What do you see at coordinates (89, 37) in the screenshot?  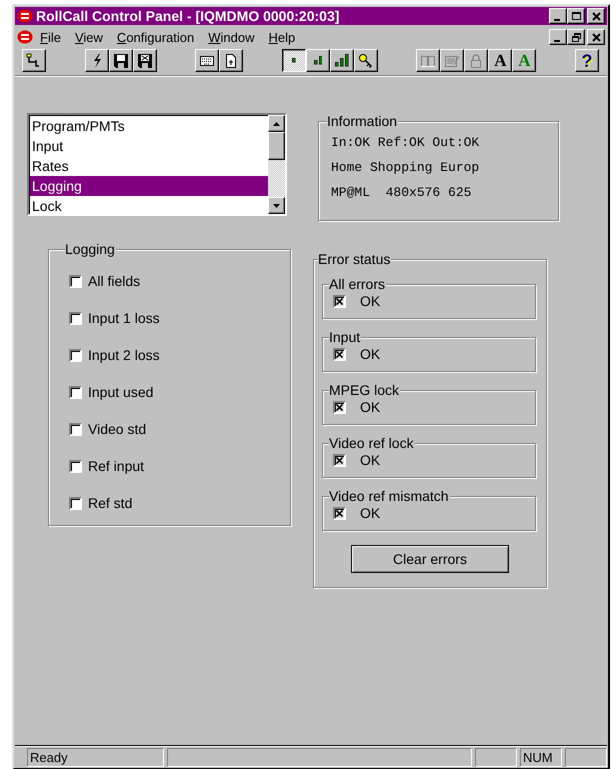 I see `menu-item: View` at bounding box center [89, 37].